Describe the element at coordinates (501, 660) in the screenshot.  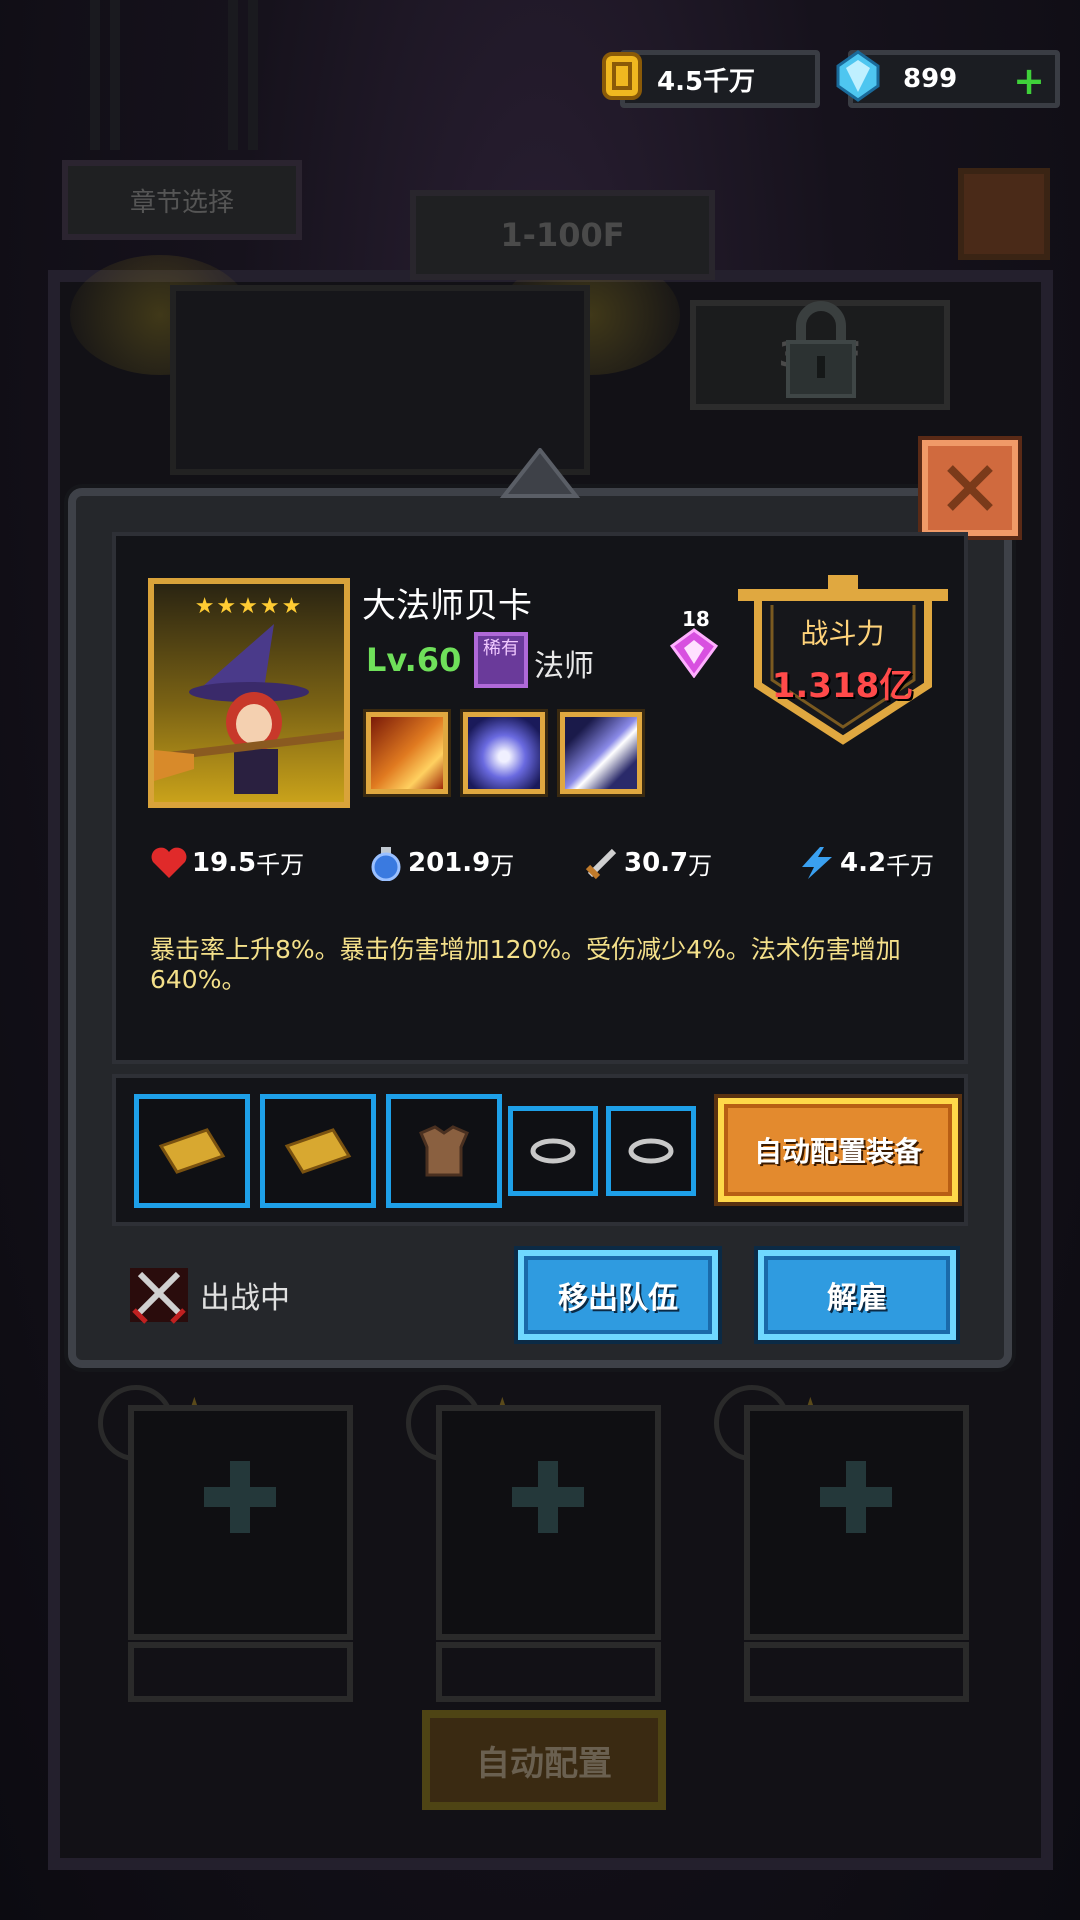
I see `rarity-badge: 稀有` at that location.